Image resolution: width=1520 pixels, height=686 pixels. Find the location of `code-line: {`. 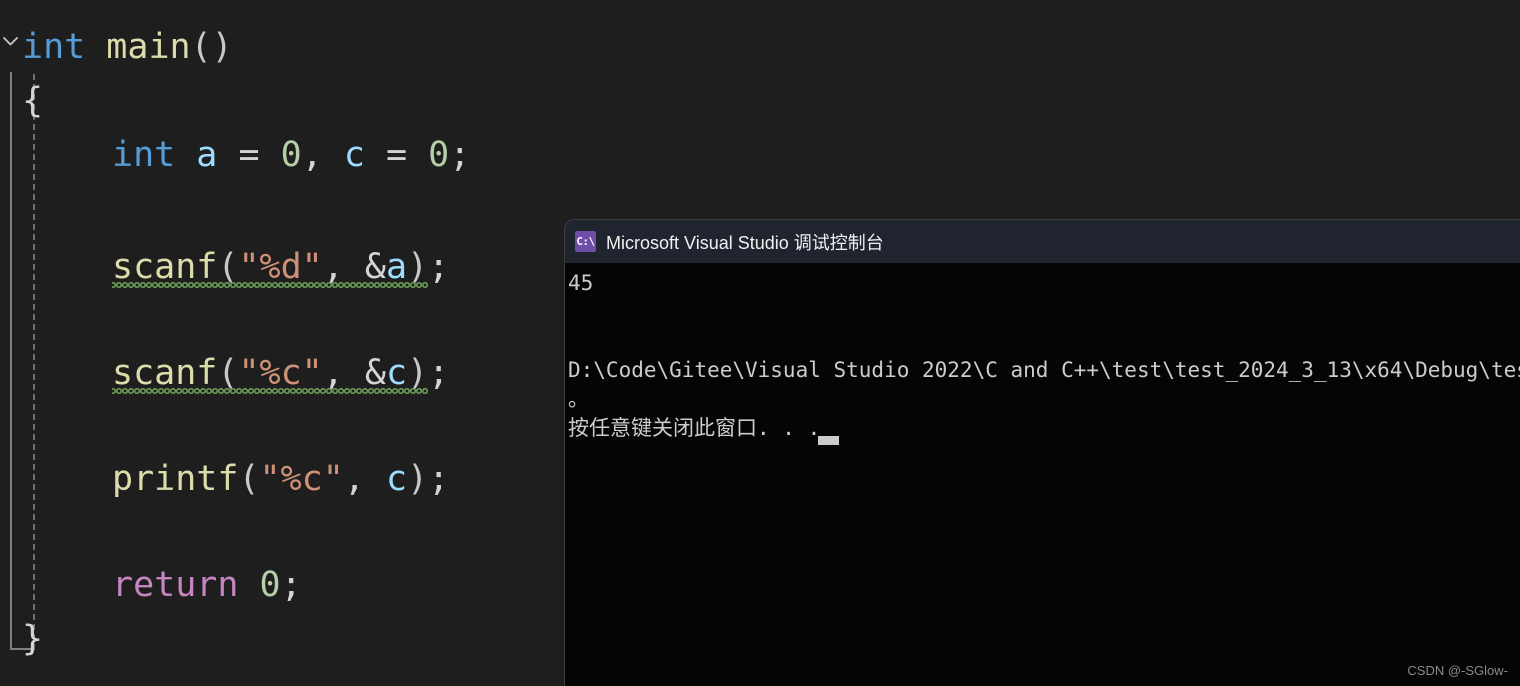

code-line: { is located at coordinates (21, 101).